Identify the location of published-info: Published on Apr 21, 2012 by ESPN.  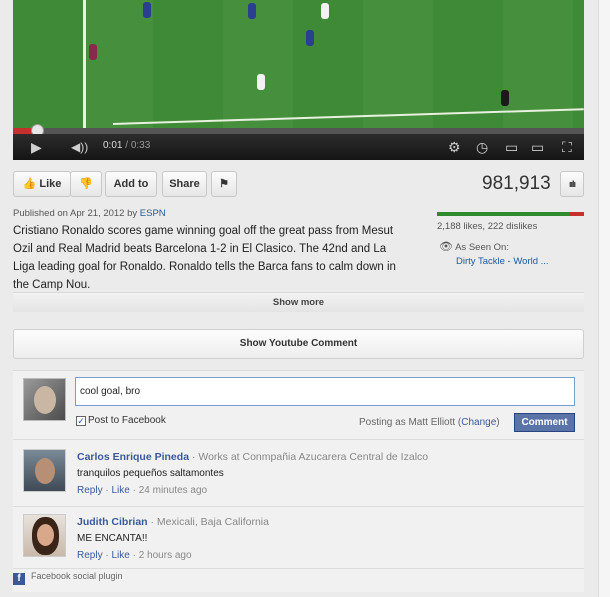
(89, 213).